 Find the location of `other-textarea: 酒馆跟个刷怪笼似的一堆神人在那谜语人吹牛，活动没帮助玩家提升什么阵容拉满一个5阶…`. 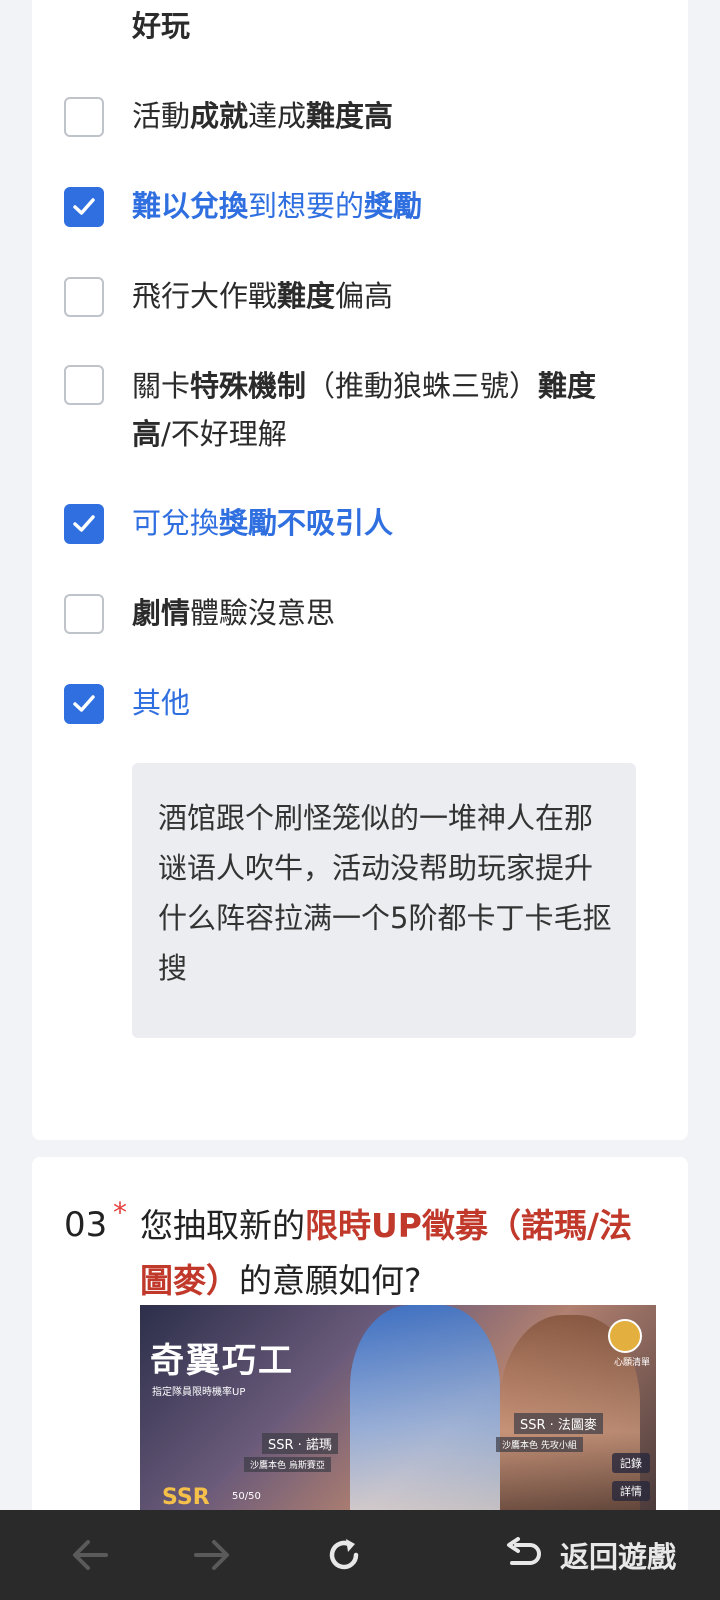

other-textarea: 酒馆跟个刷怪笼似的一堆神人在那谜语人吹牛，活动没帮助玩家提升什么阵容拉满一个5阶… is located at coordinates (384, 900).